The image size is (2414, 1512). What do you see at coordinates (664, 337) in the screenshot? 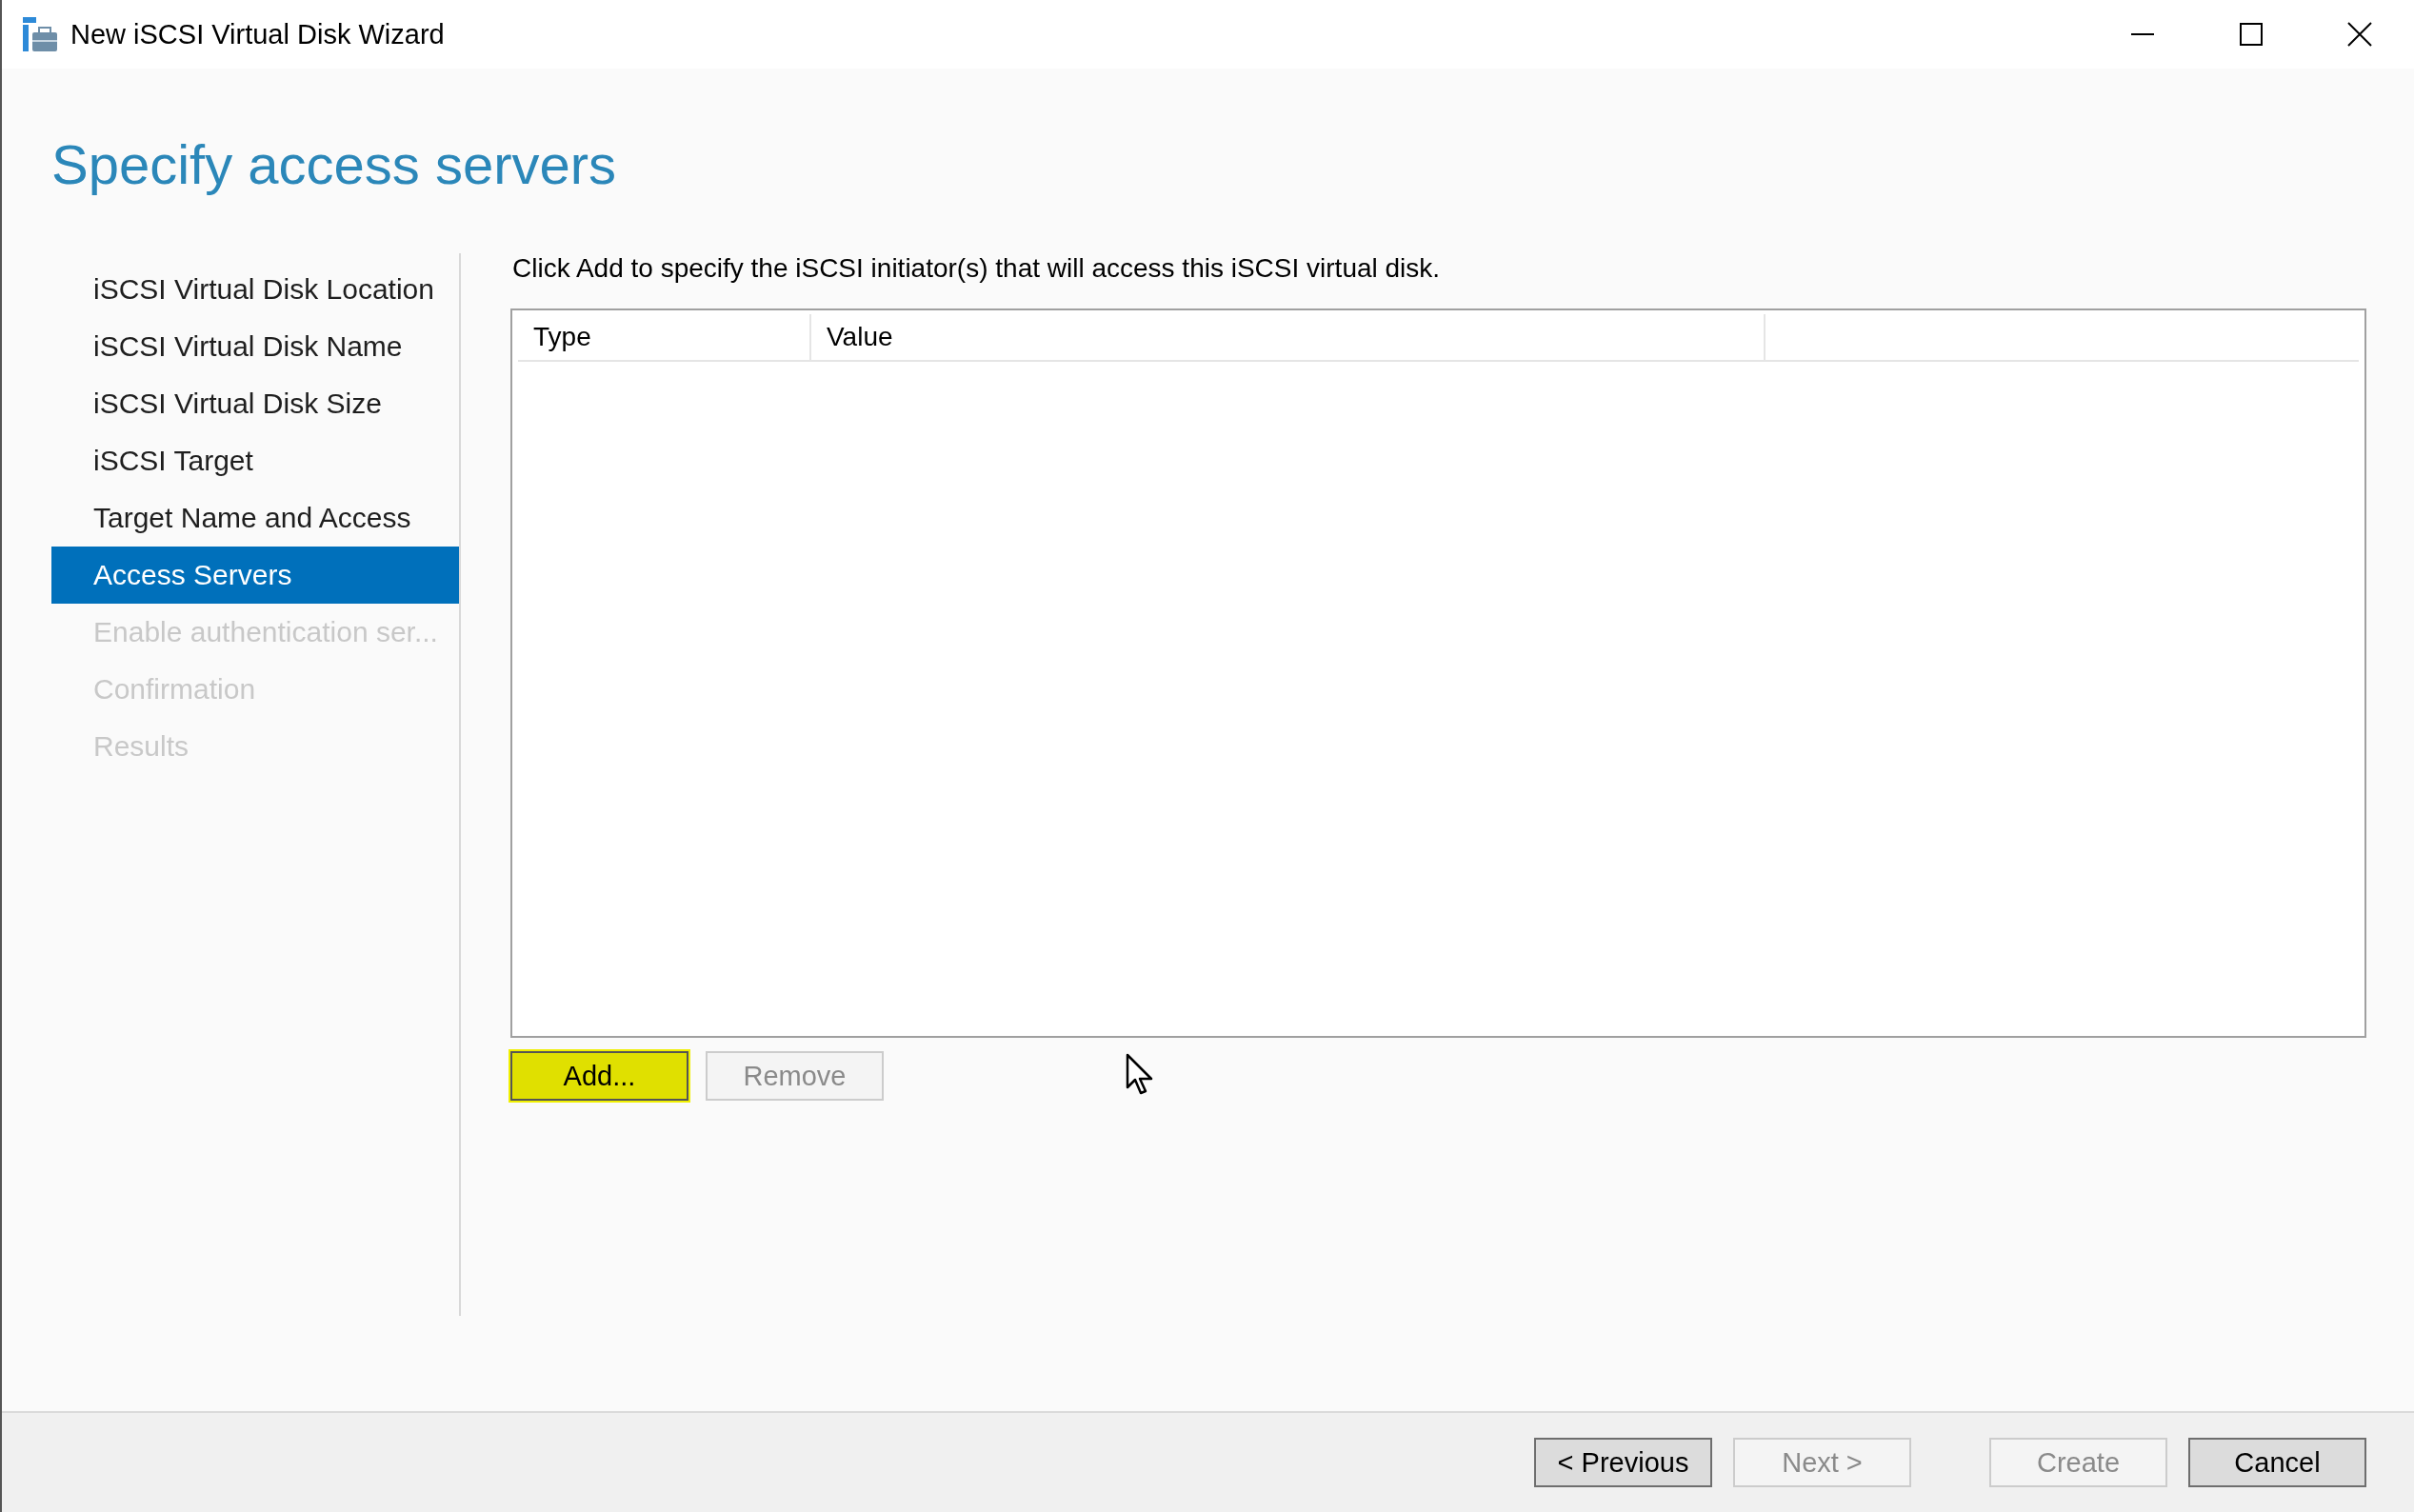
I see `column-header: Type` at bounding box center [664, 337].